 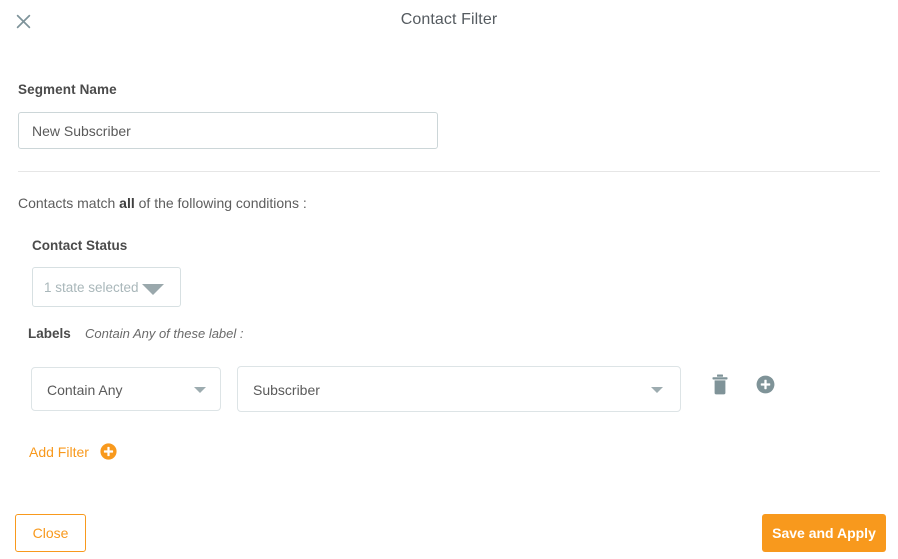 What do you see at coordinates (59, 451) in the screenshot?
I see `add-filter-label: Add Filter` at bounding box center [59, 451].